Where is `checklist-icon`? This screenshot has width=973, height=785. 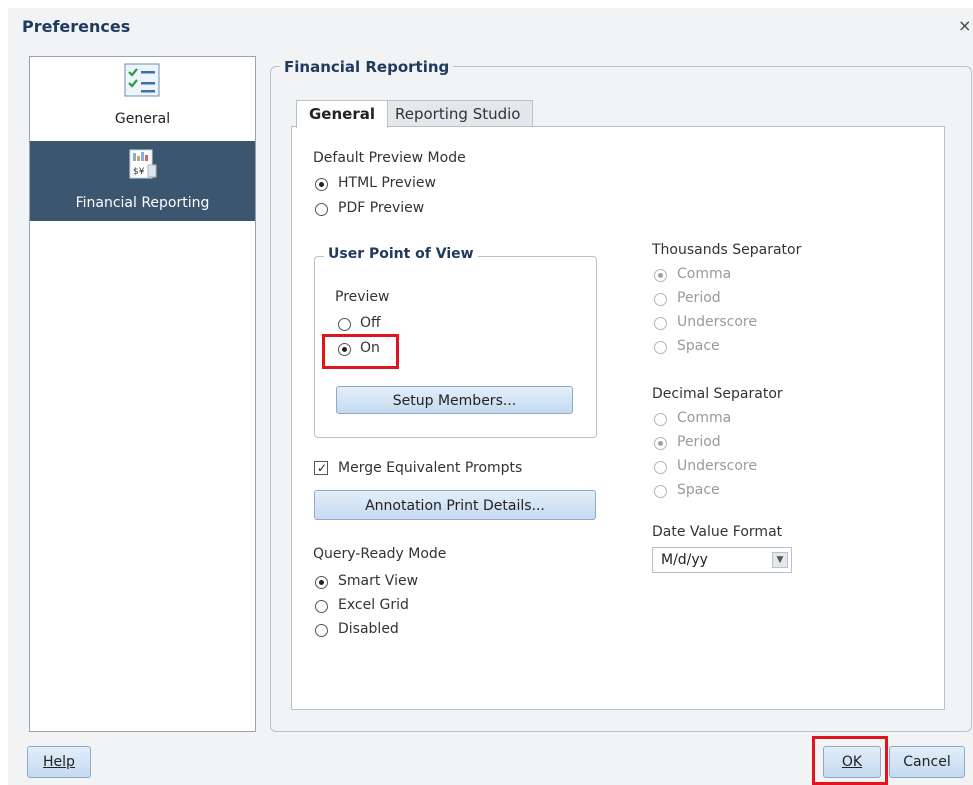 checklist-icon is located at coordinates (142, 80).